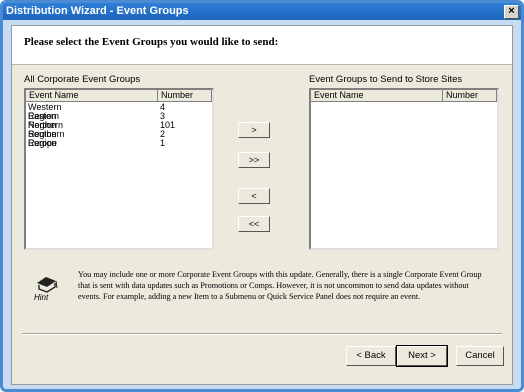 Image resolution: width=524 pixels, height=392 pixels. Describe the element at coordinates (480, 356) in the screenshot. I see `cancel-button: Cancel` at that location.